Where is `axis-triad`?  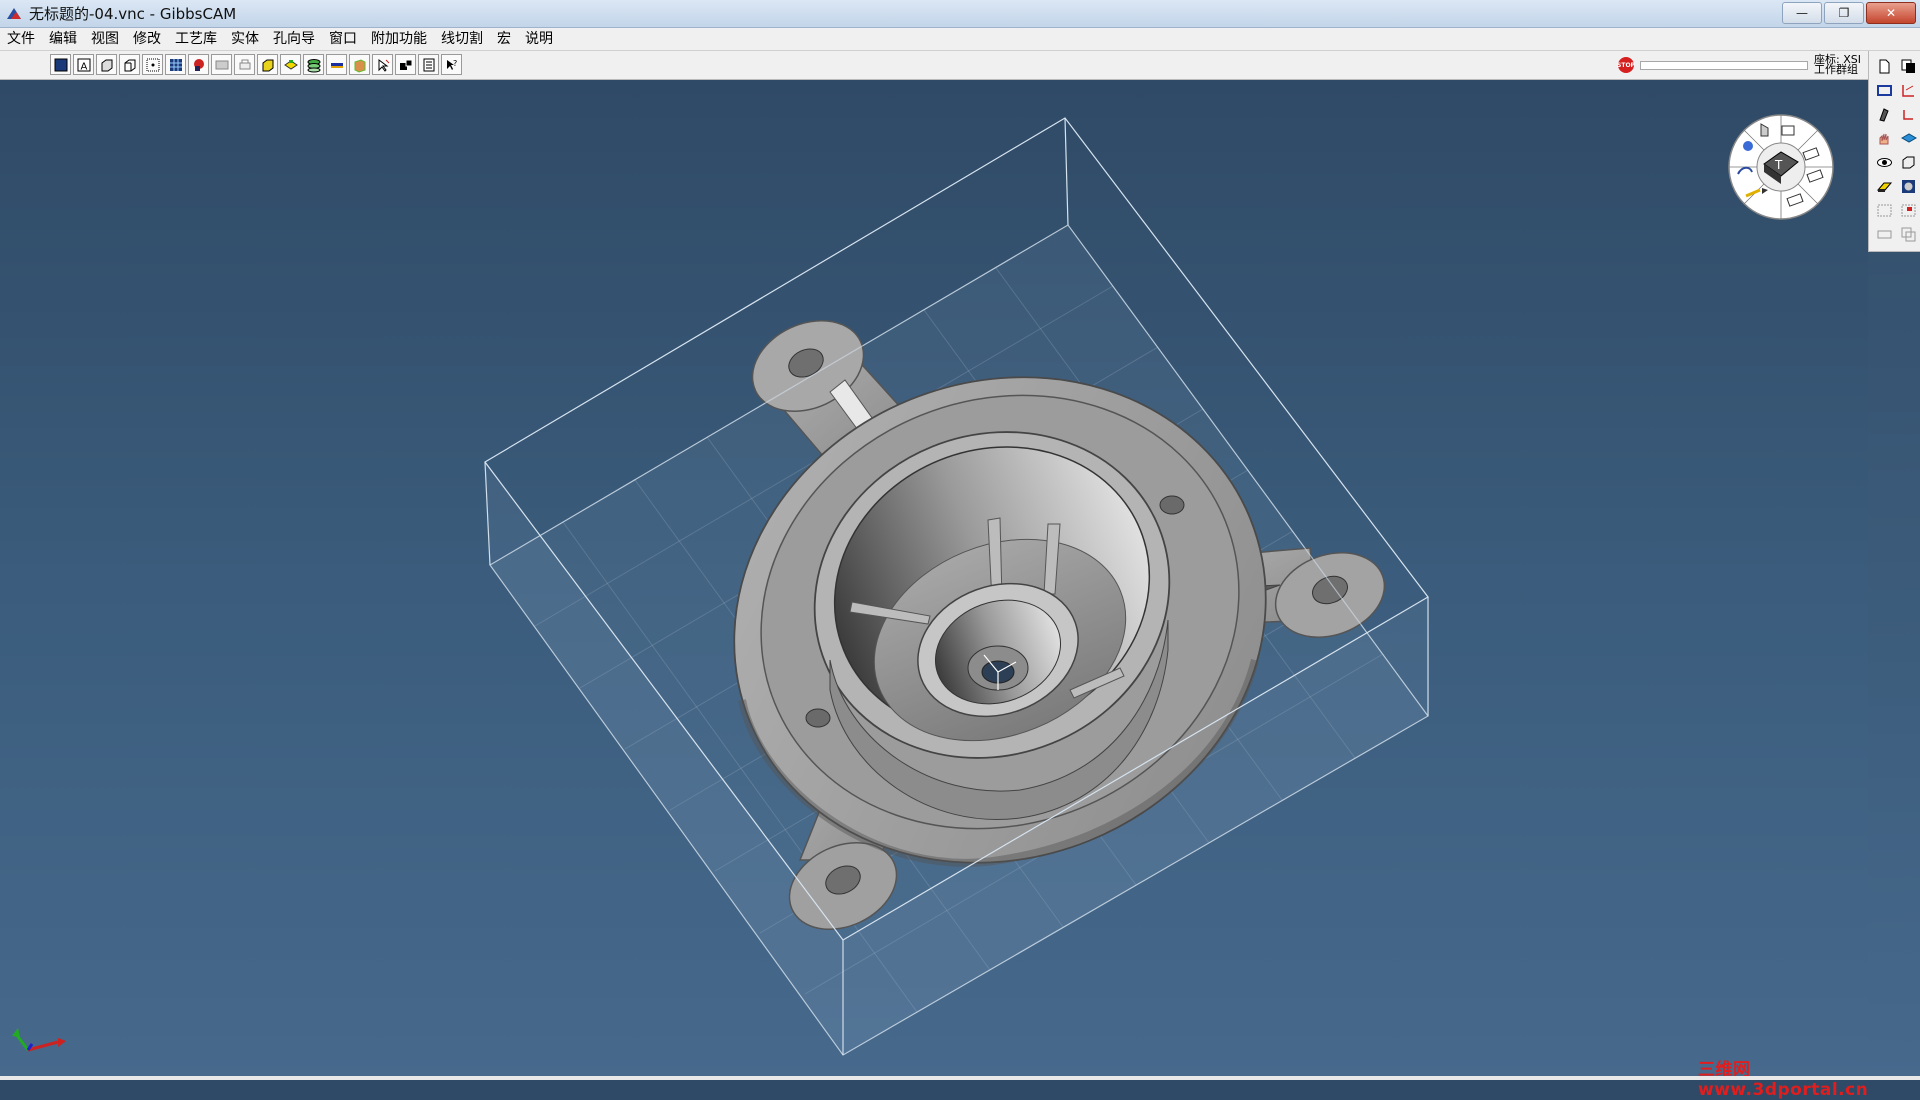 axis-triad is located at coordinates (39, 1040).